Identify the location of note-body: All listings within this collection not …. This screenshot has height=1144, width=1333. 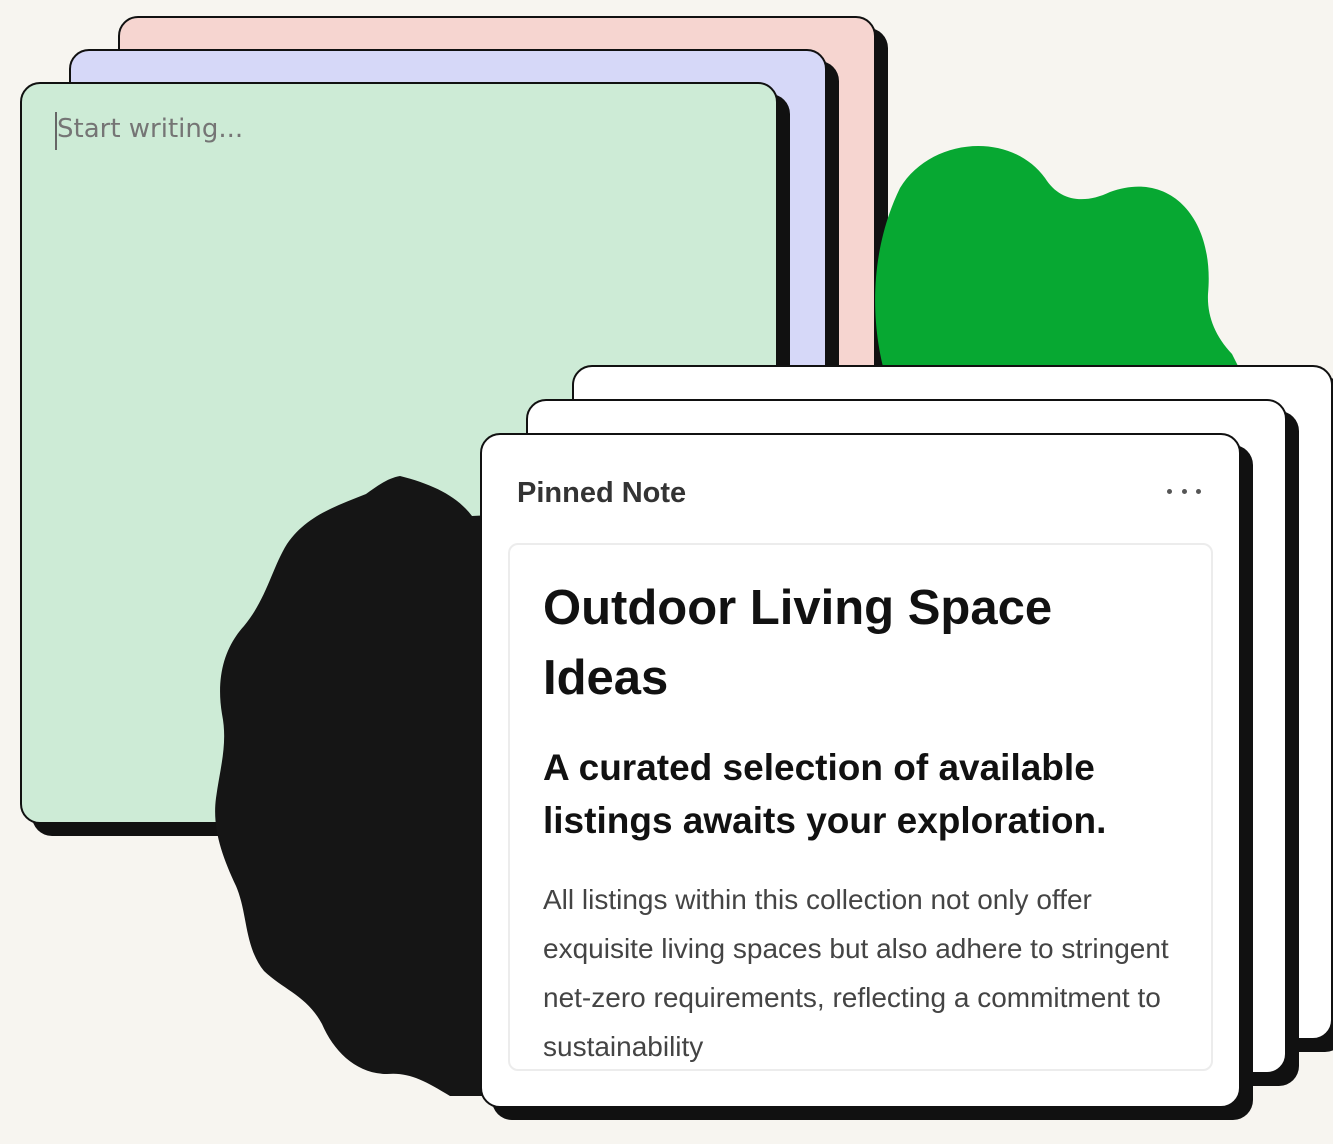
(856, 973).